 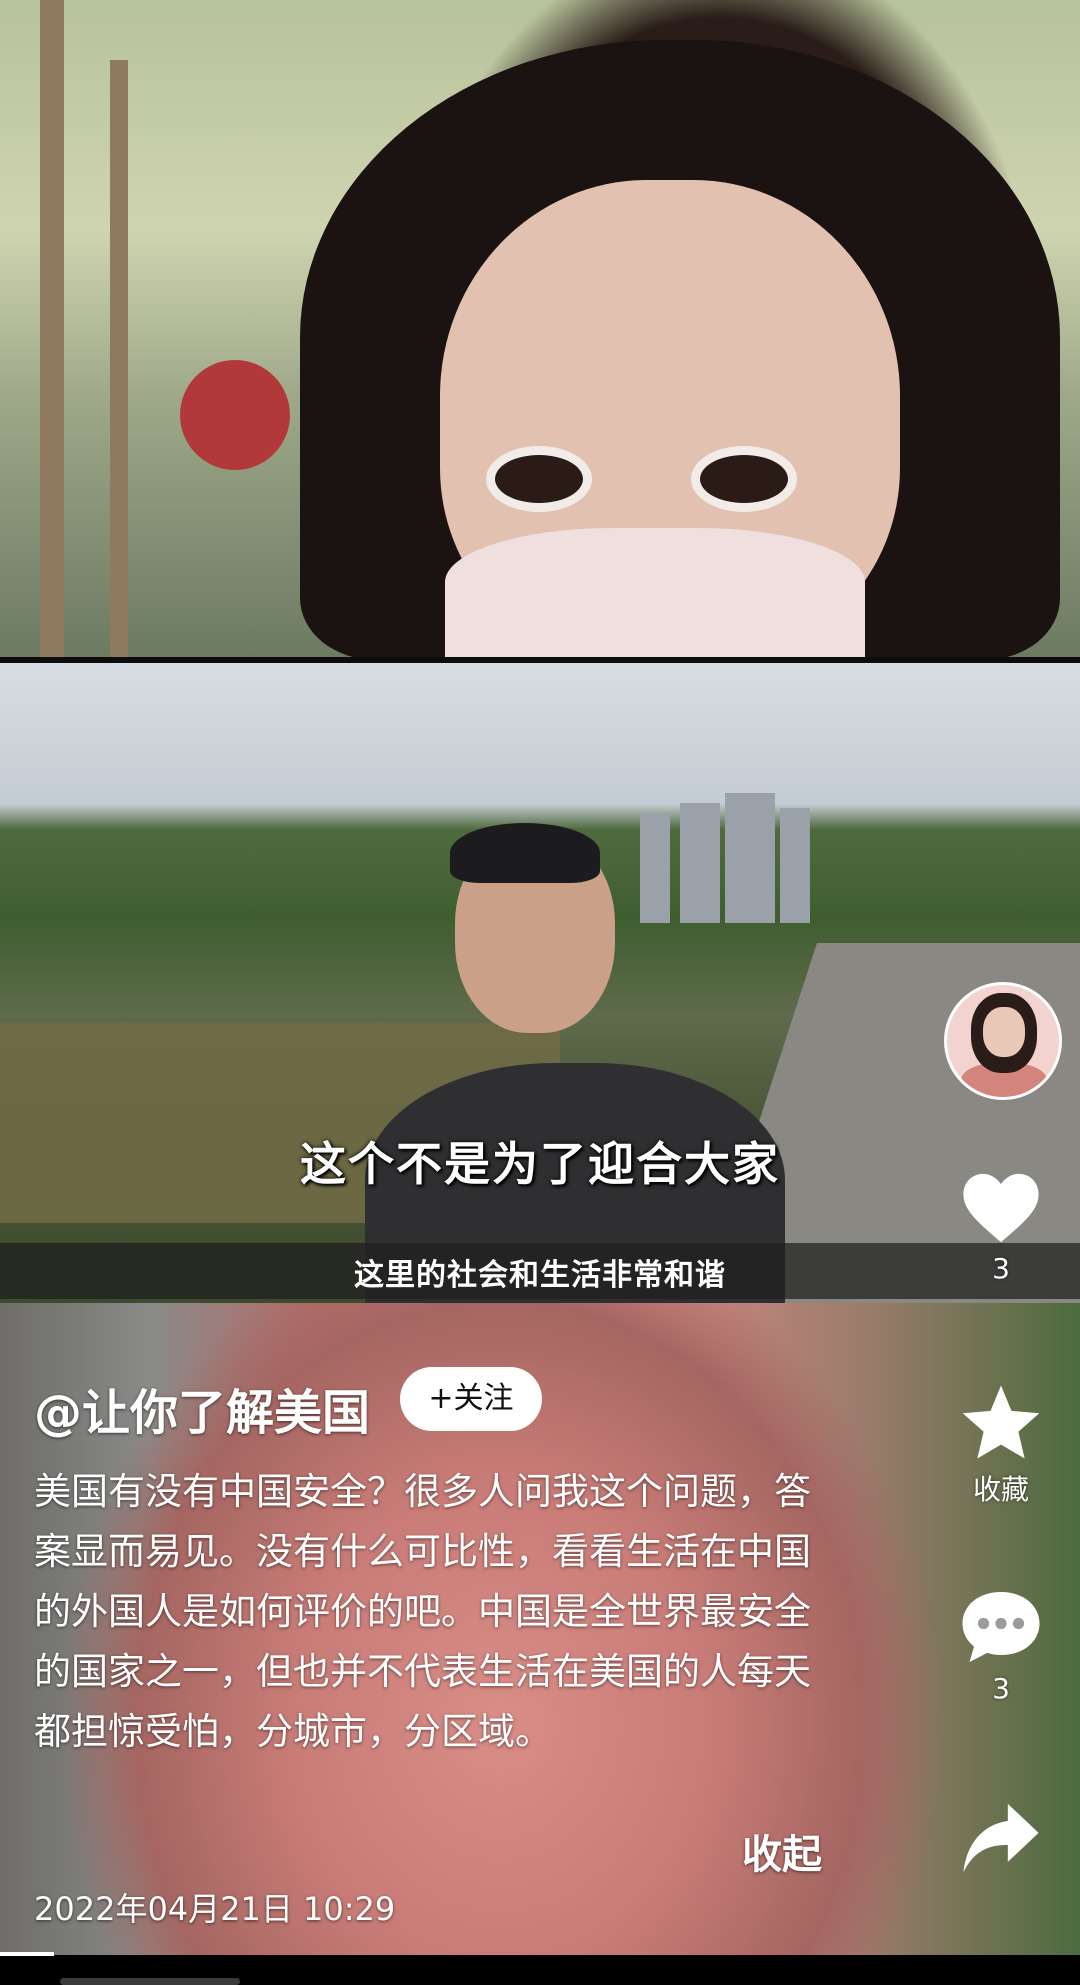 I want to click on star-icon, so click(x=1001, y=1422).